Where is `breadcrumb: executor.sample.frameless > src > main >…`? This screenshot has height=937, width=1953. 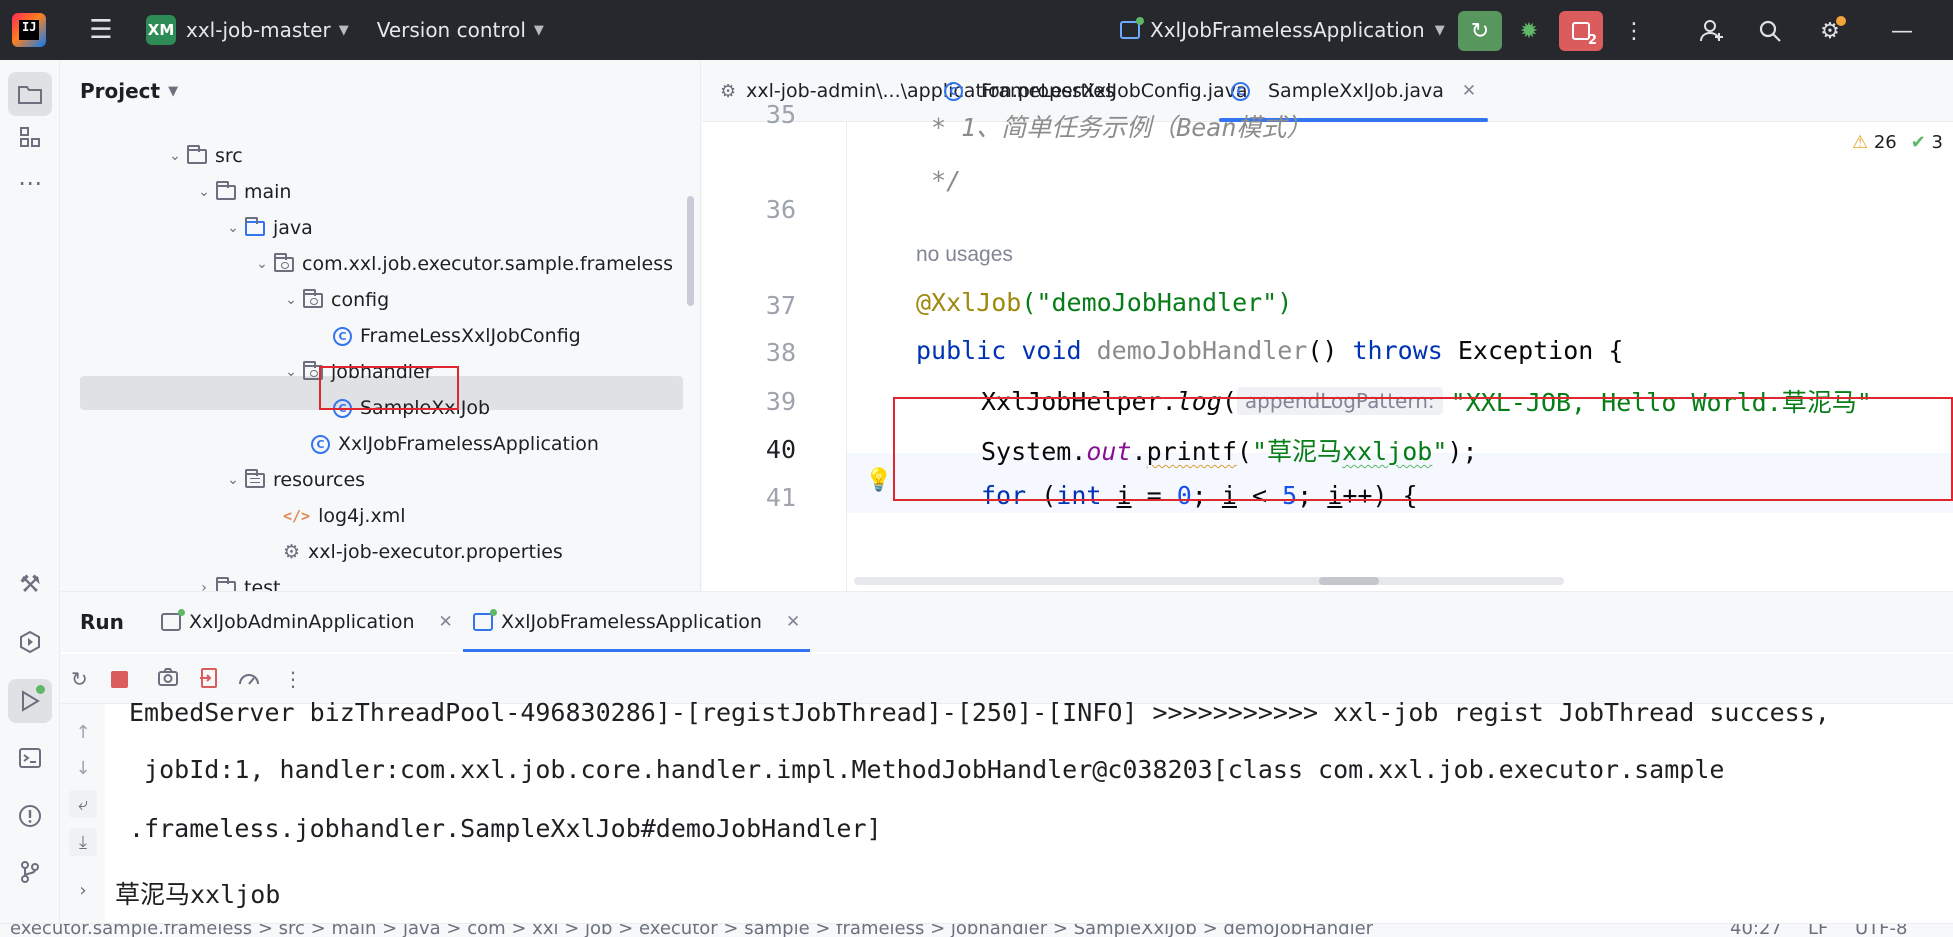
breadcrumb: executor.sample.frameless > src > main >… is located at coordinates (691, 930).